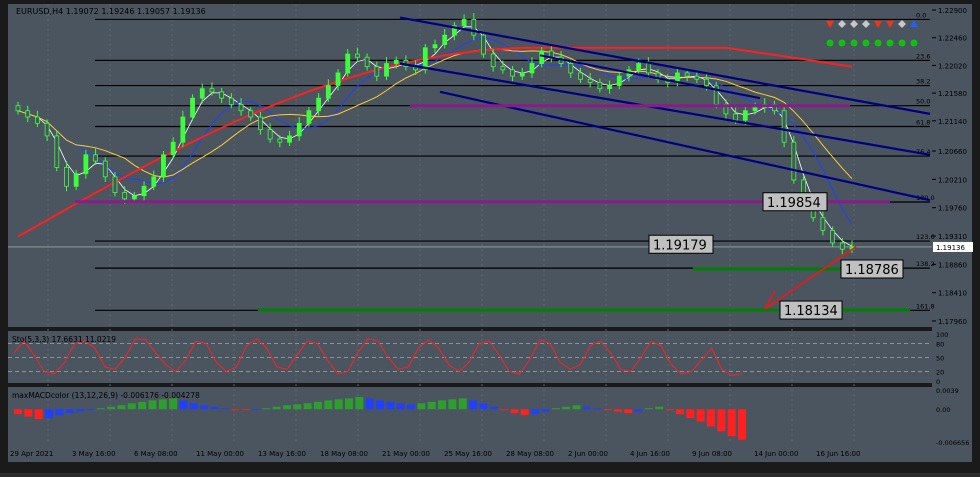 The height and width of the screenshot is (477, 980). Describe the element at coordinates (220, 454) in the screenshot. I see `time-label: 11 May 00:00` at that location.